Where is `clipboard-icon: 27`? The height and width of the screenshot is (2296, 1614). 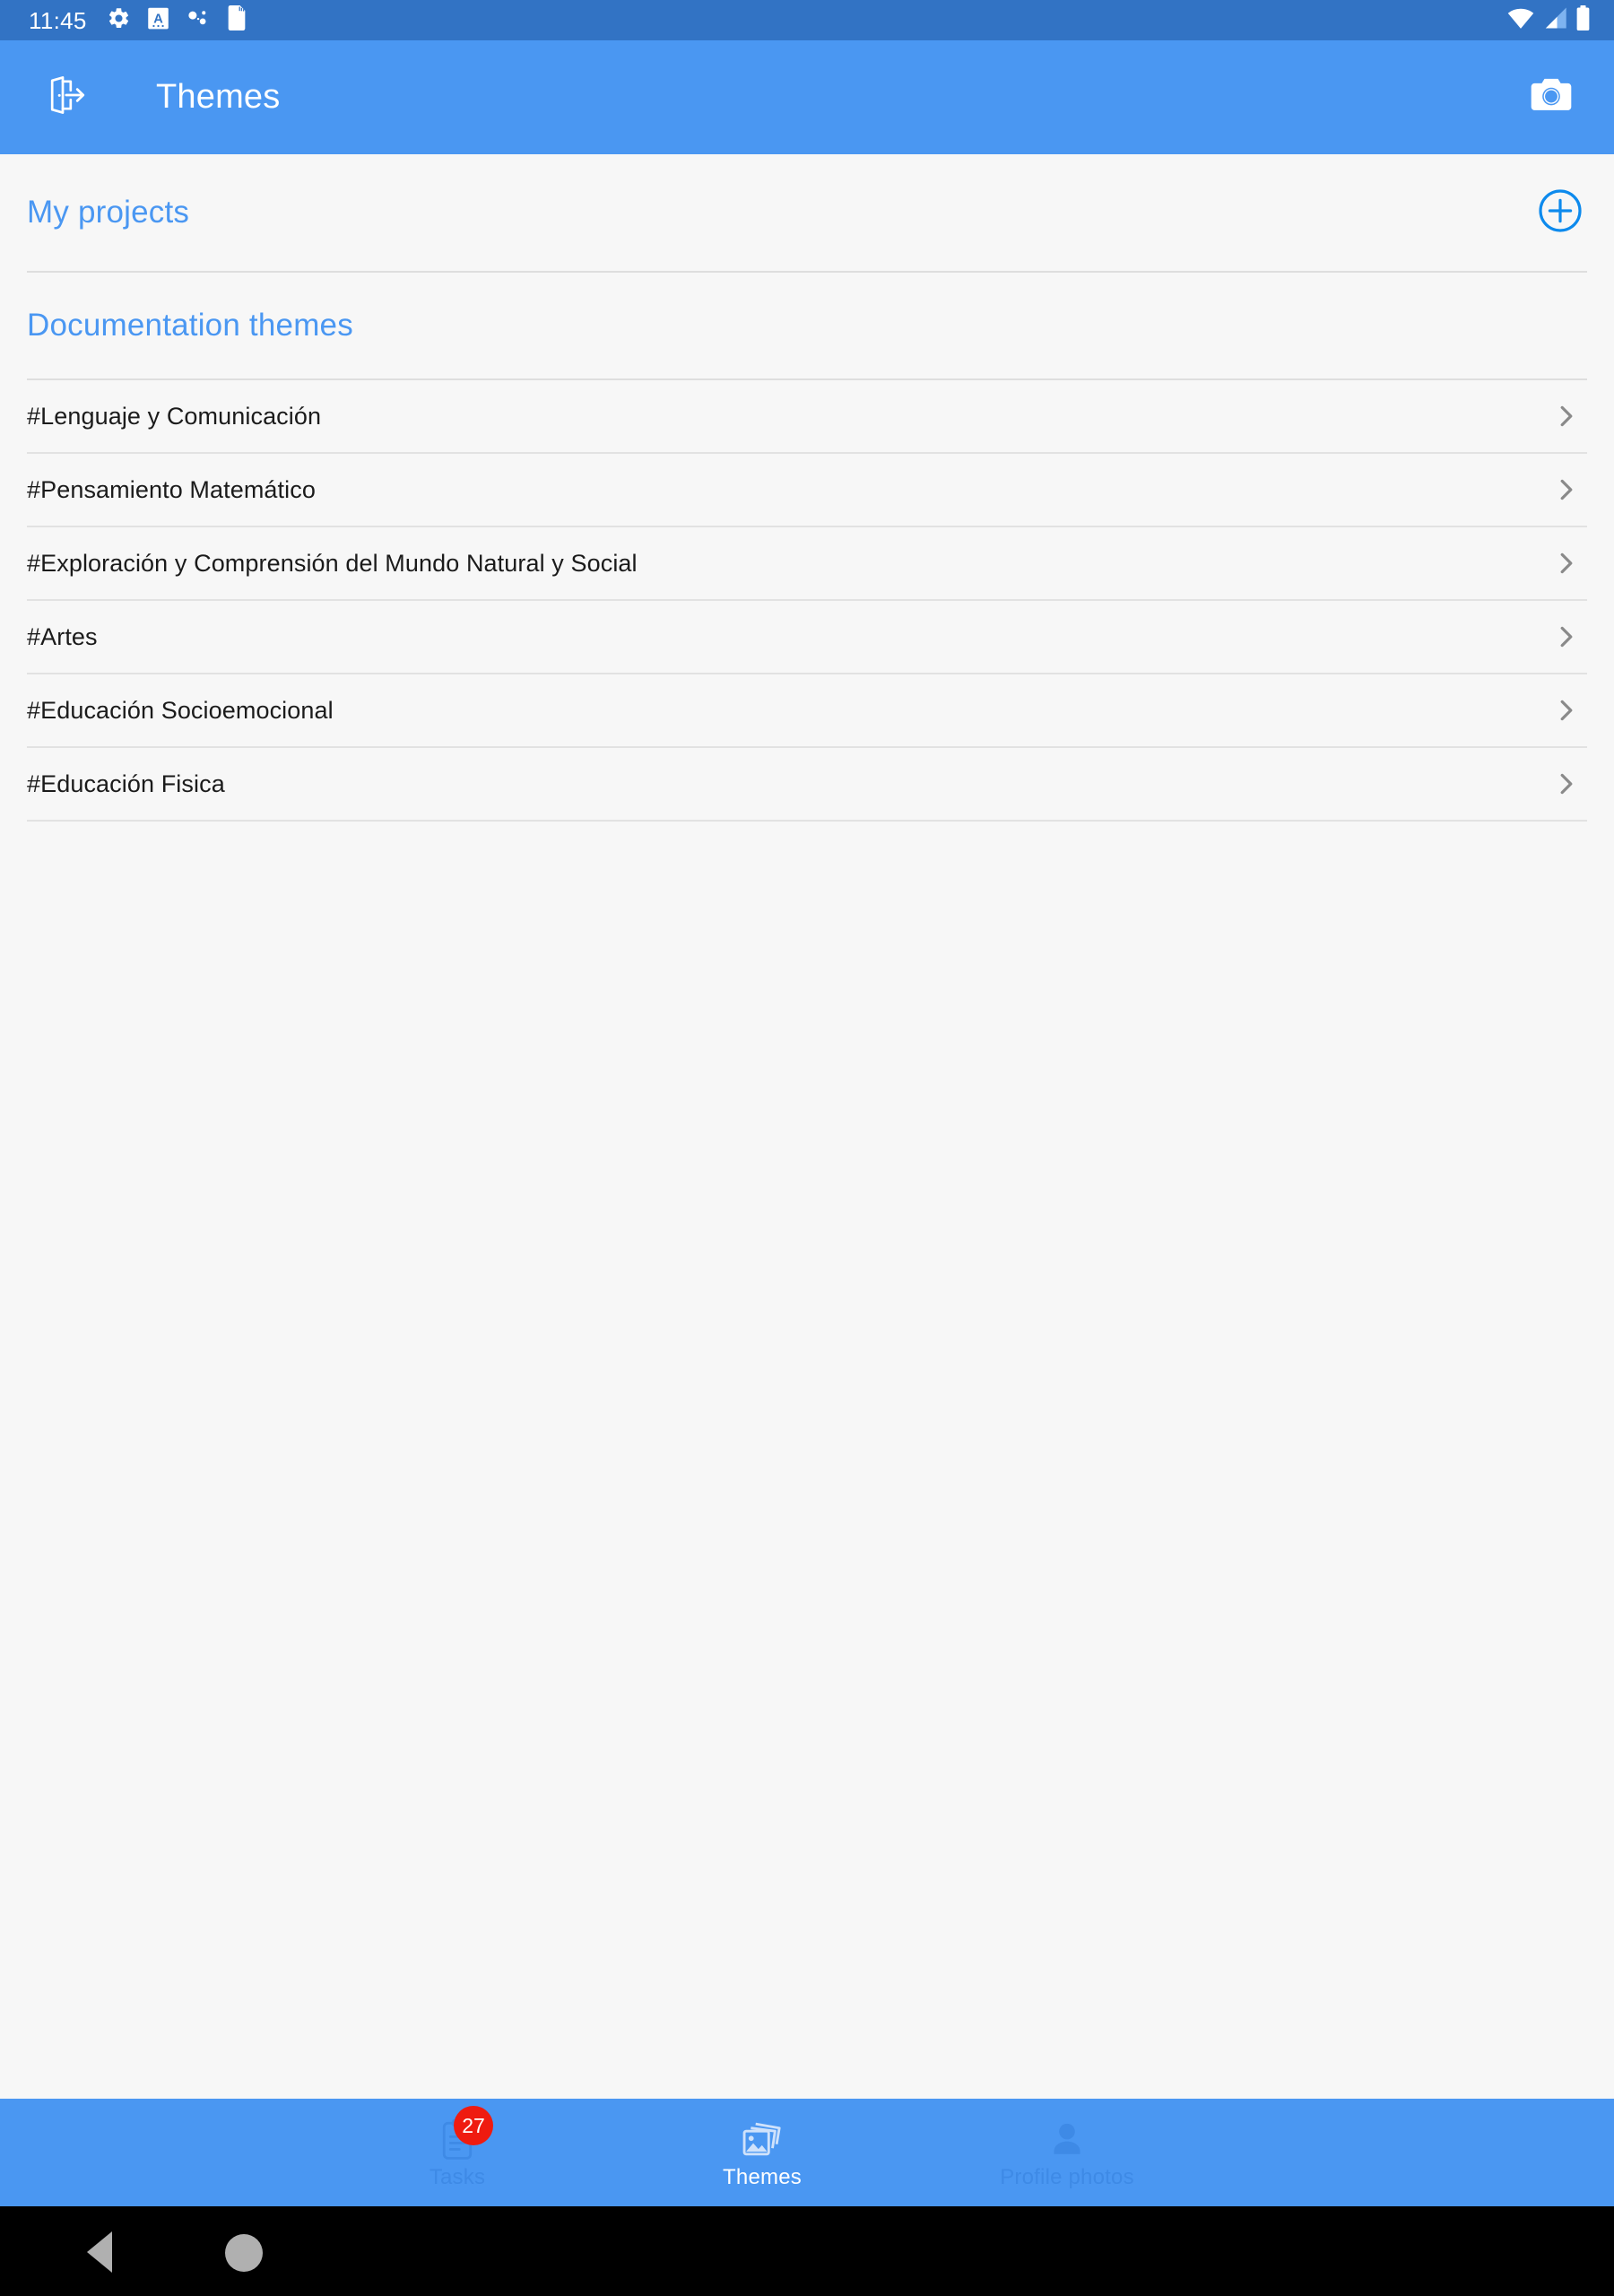 clipboard-icon: 27 is located at coordinates (462, 2133).